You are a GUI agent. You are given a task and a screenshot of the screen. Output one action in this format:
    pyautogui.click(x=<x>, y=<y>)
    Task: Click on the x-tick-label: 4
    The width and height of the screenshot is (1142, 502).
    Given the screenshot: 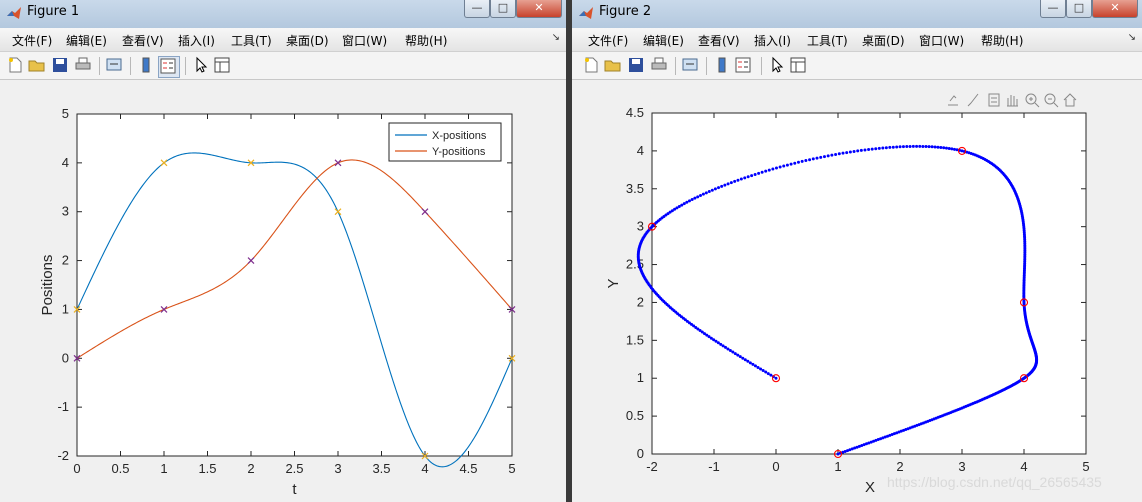 What is the action you would take?
    pyautogui.click(x=1023, y=466)
    